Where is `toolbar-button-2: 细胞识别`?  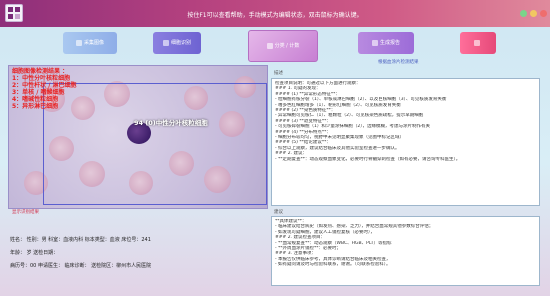
toolbar-button-2: 细胞识别 is located at coordinates (177, 43).